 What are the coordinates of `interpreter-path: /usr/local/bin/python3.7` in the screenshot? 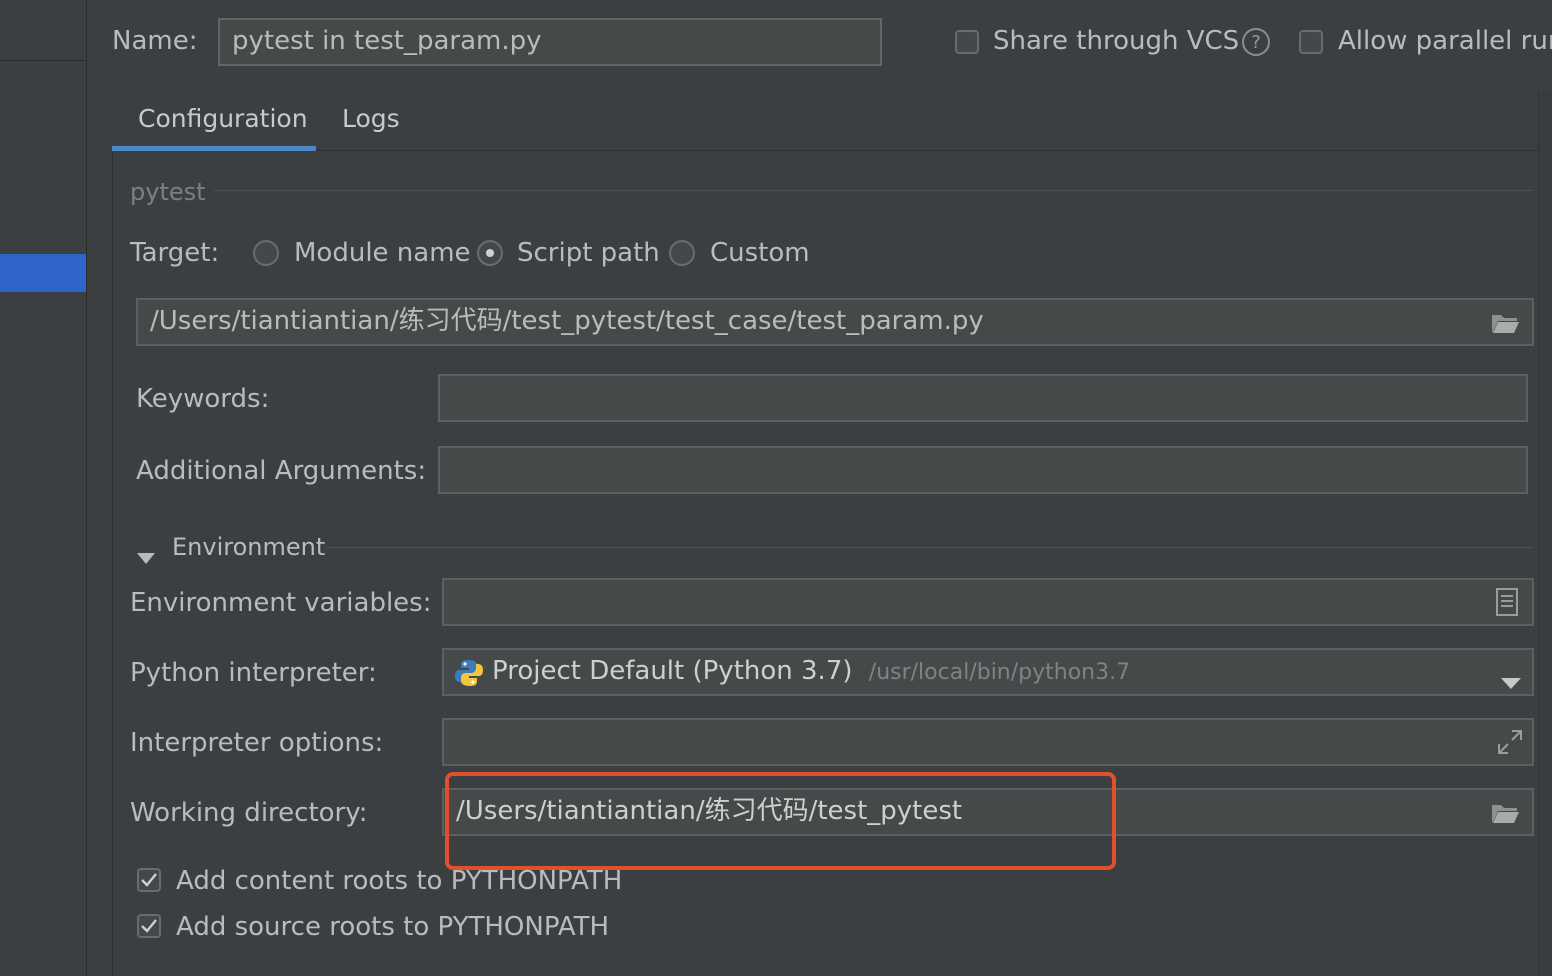 It's located at (999, 672).